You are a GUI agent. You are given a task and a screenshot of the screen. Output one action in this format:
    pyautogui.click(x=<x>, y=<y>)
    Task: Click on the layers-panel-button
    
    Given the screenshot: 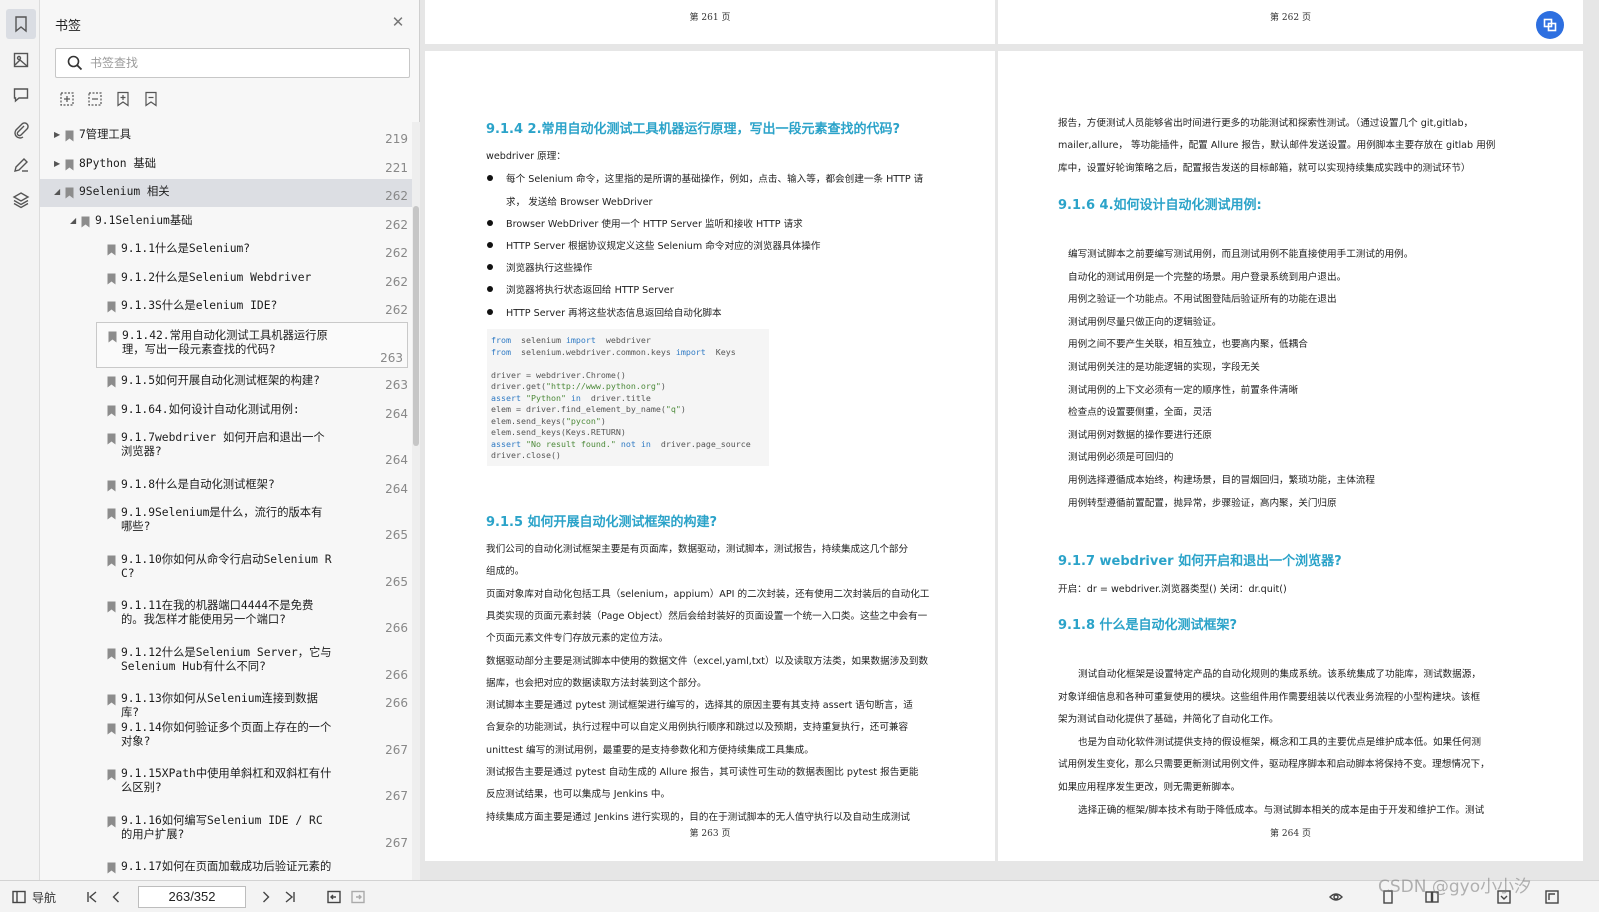 What is the action you would take?
    pyautogui.click(x=21, y=200)
    